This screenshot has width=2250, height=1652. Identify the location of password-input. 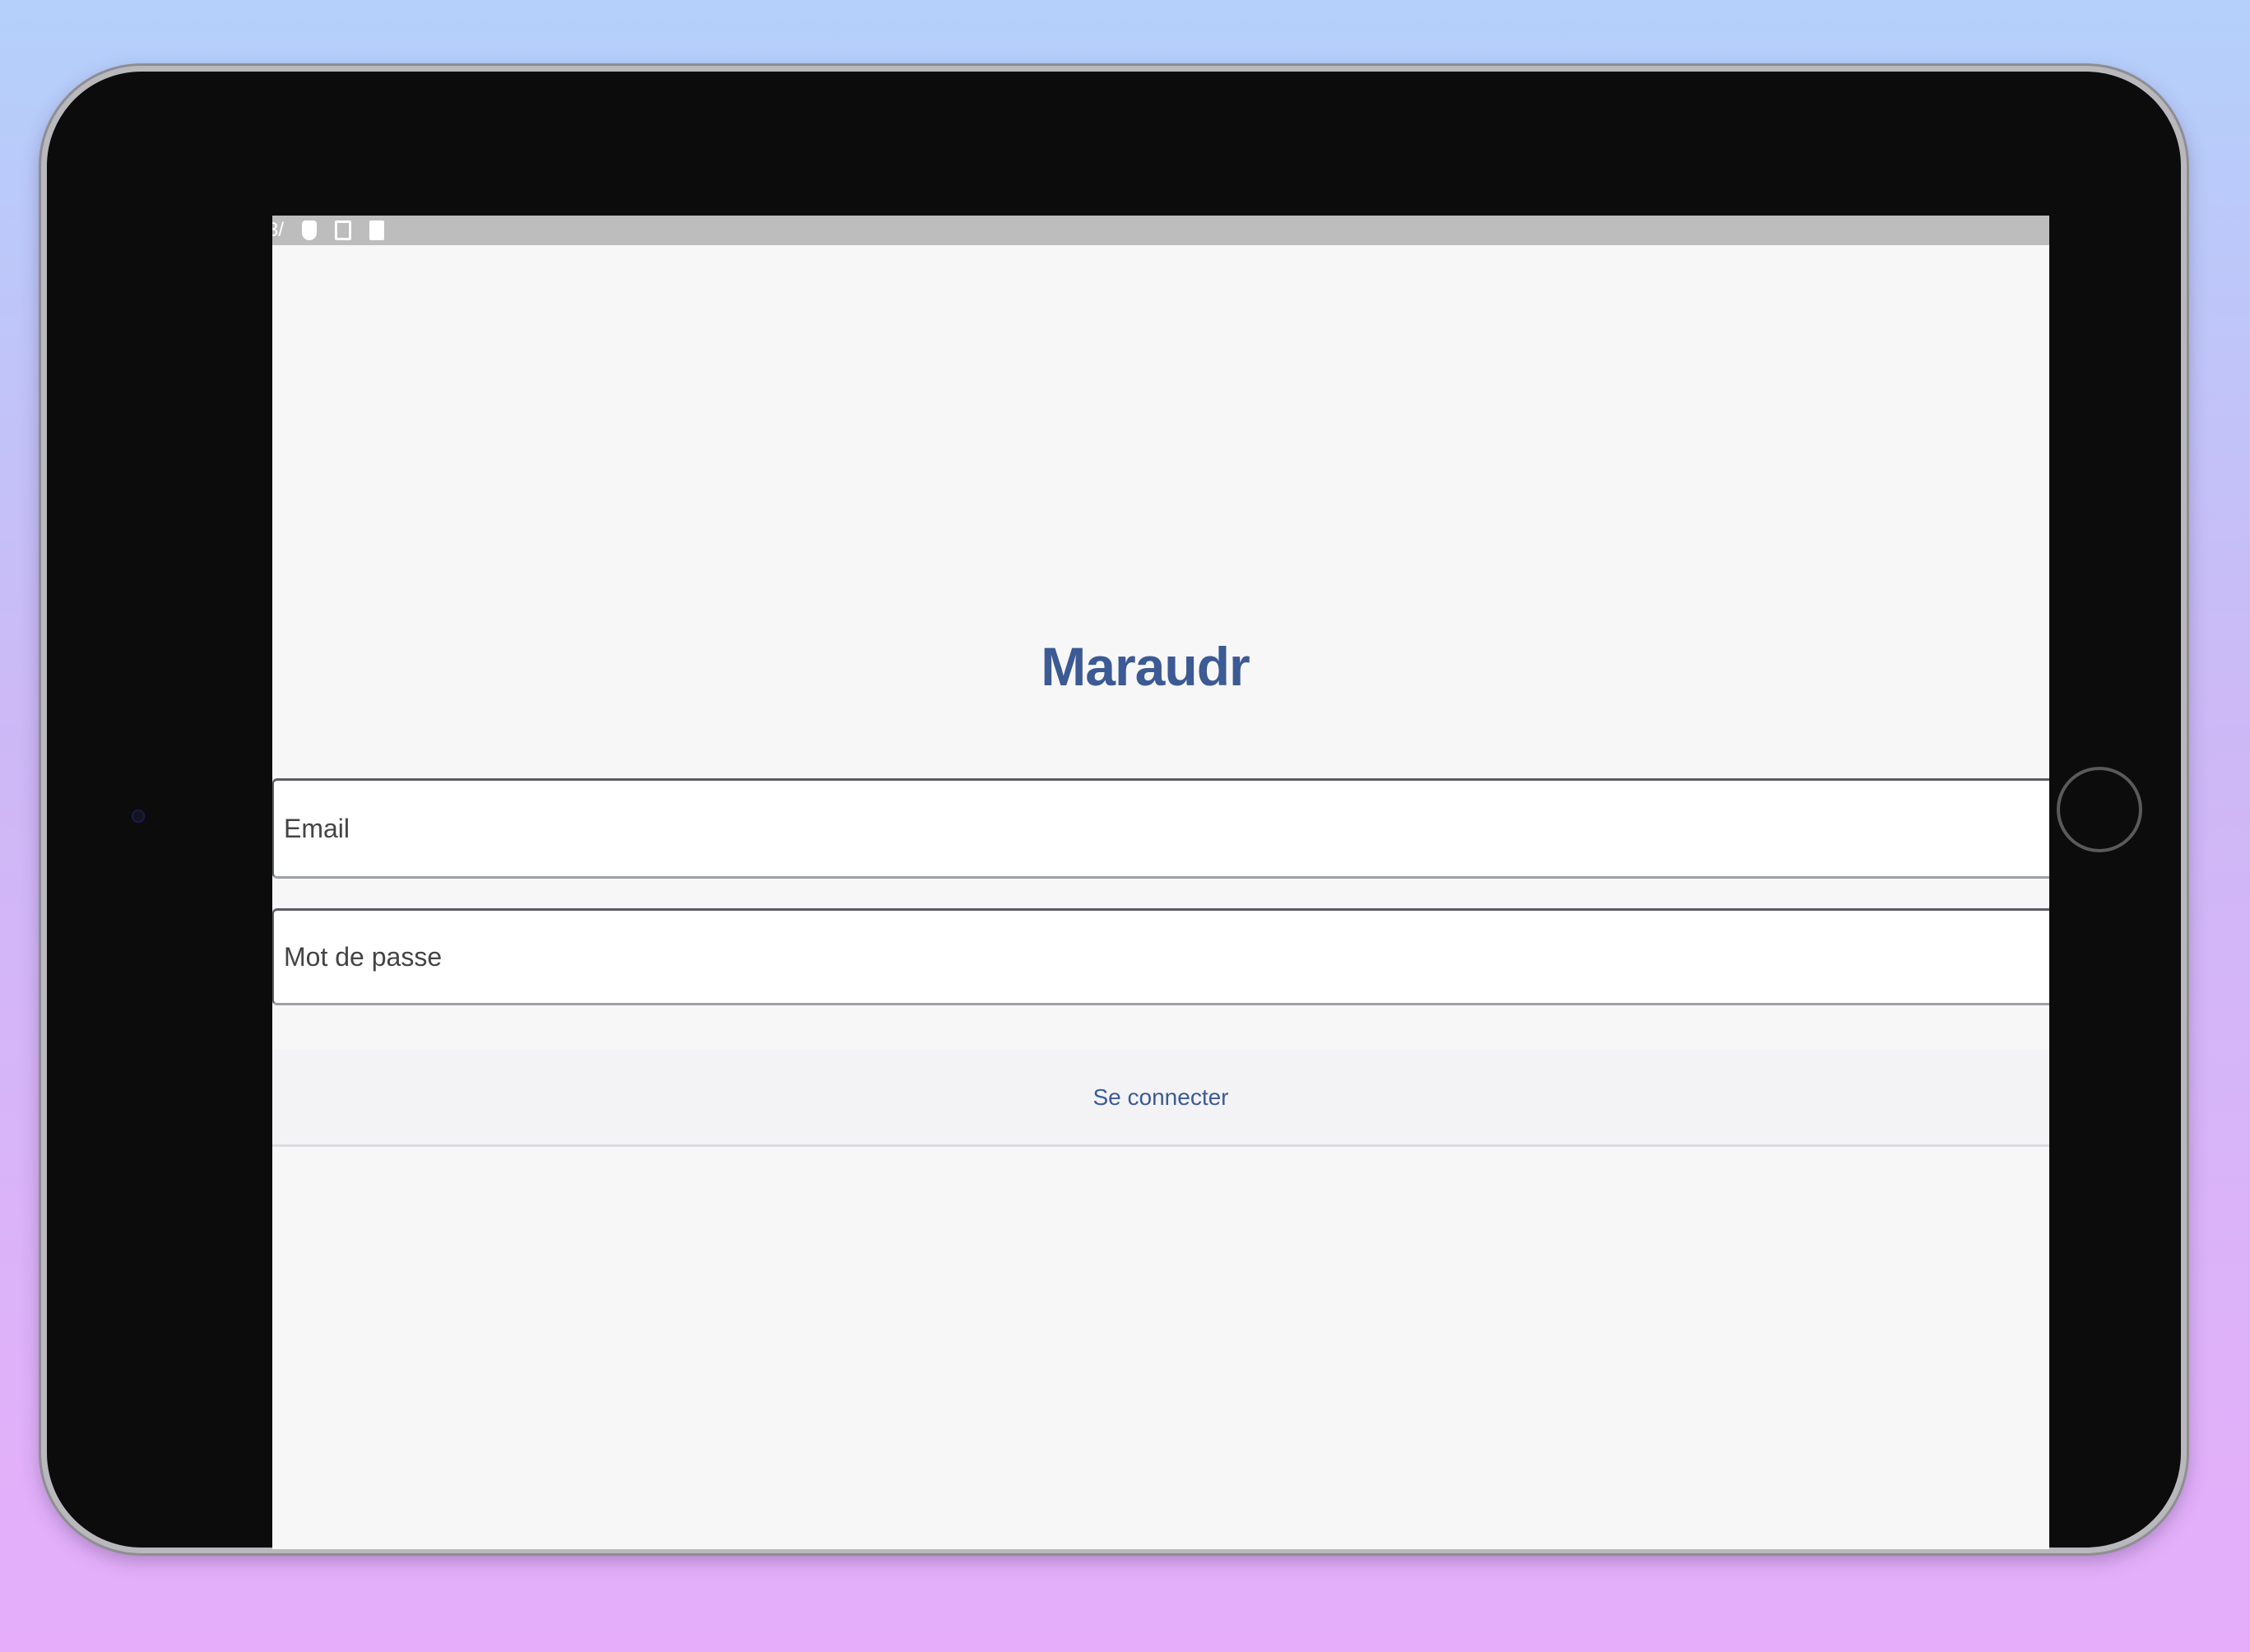
(1161, 957).